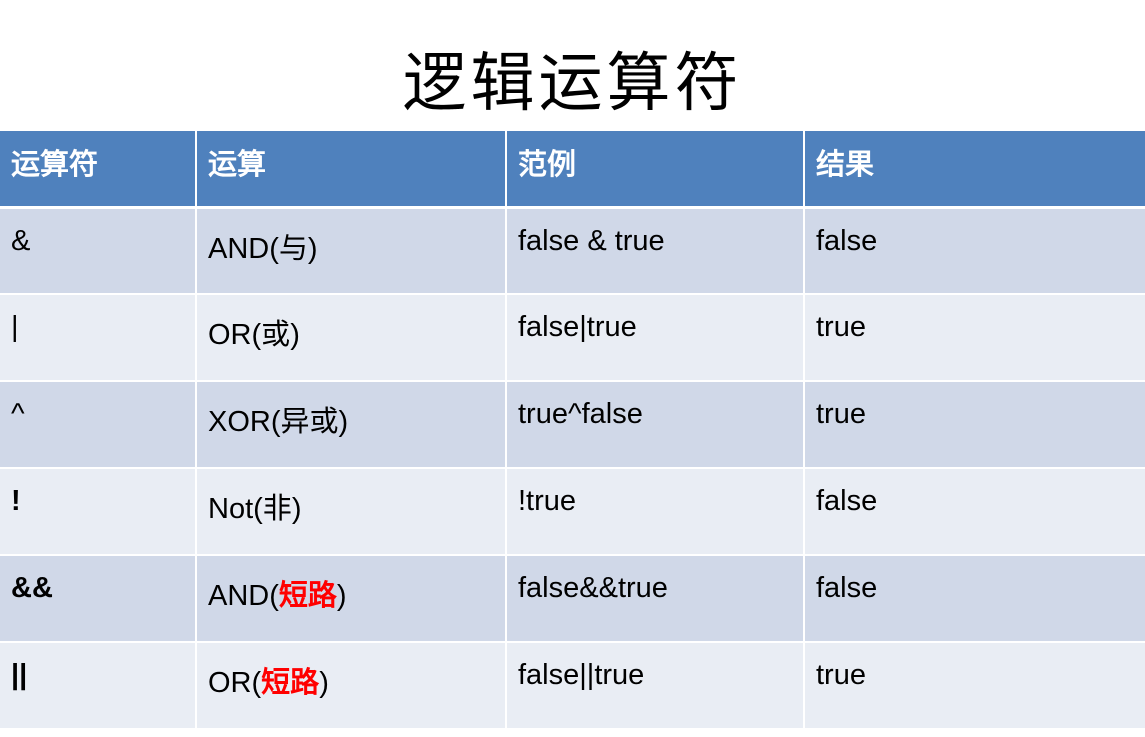 The height and width of the screenshot is (737, 1145). Describe the element at coordinates (293, 247) in the screenshot. I see `operation-note: 与` at that location.